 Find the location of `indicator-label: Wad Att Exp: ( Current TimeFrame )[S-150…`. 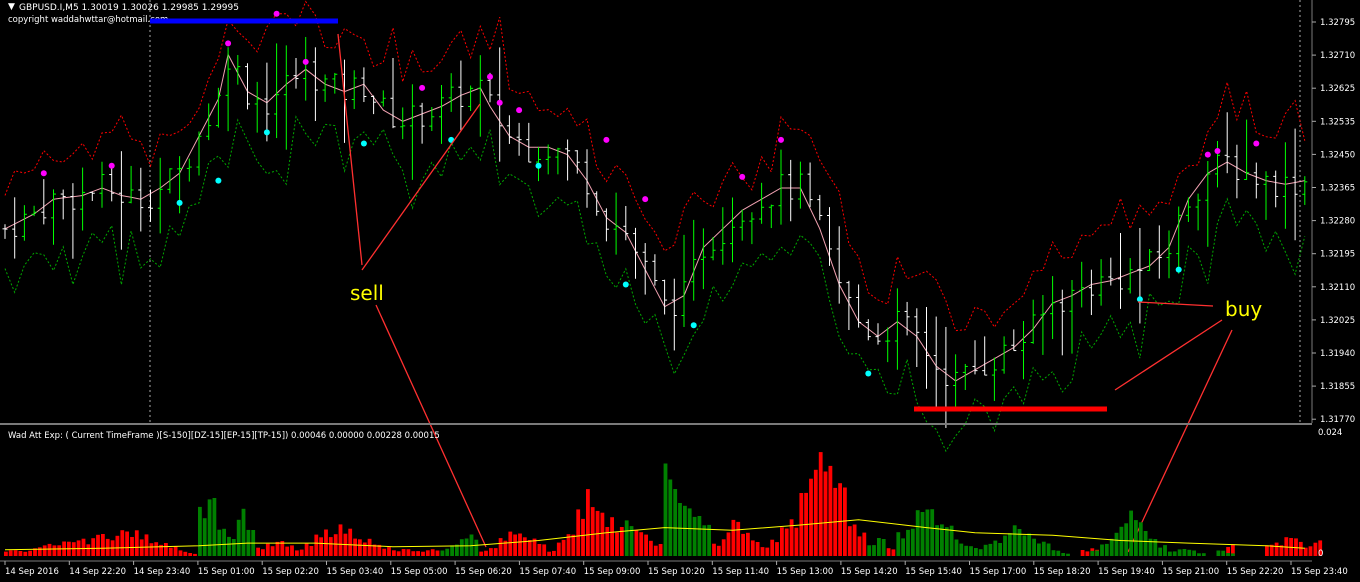

indicator-label: Wad Att Exp: ( Current TimeFrame )[S-150… is located at coordinates (224, 436).